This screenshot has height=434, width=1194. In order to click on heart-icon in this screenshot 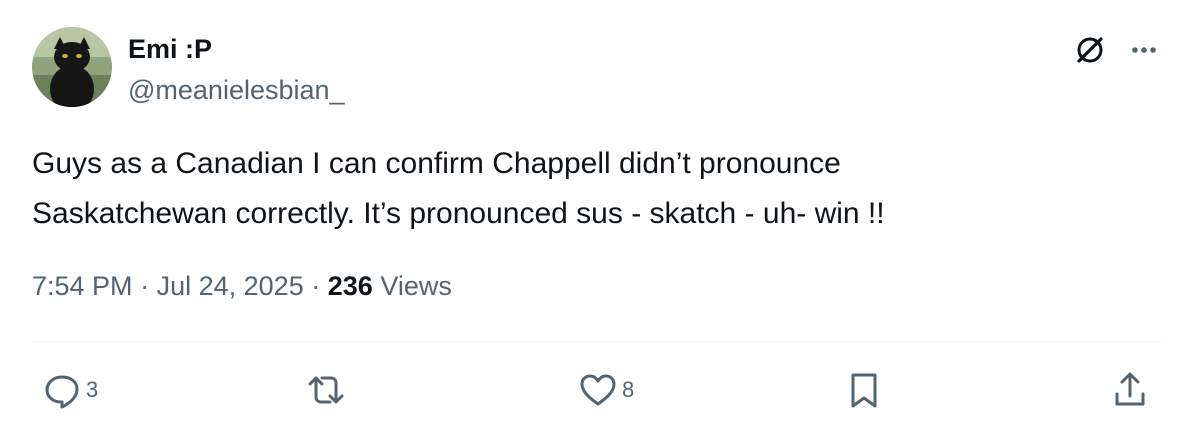, I will do `click(598, 390)`.